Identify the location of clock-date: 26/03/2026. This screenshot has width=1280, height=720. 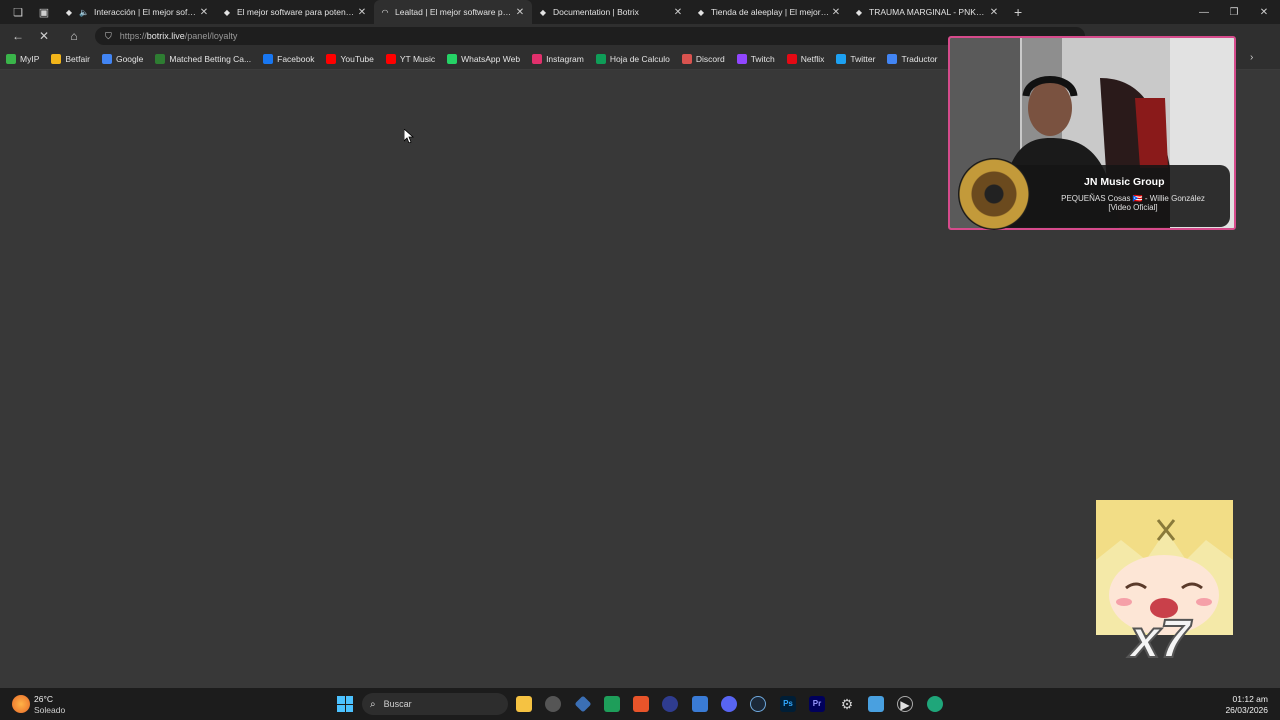
(1246, 710).